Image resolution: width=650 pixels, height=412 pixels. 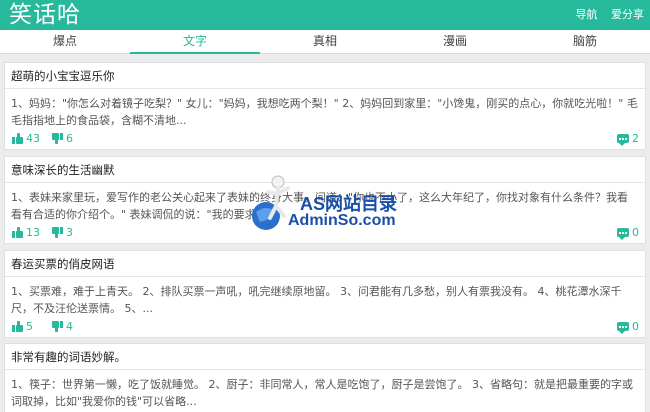 I want to click on comment-button: 2, so click(x=628, y=138).